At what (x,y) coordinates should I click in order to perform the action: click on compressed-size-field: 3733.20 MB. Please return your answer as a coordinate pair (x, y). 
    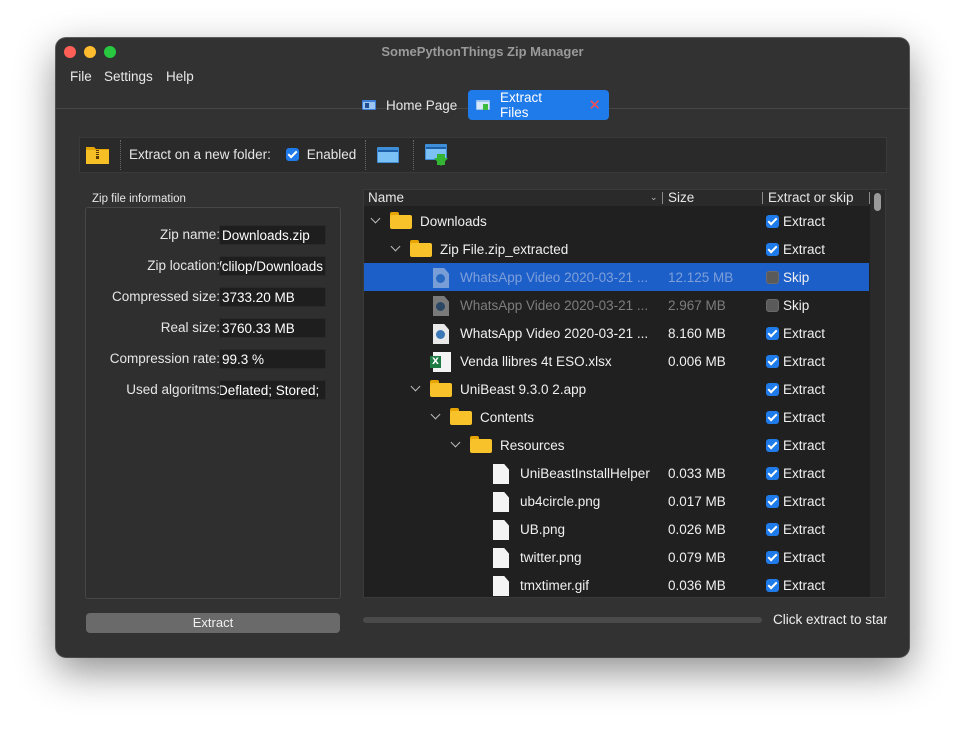
    Looking at the image, I should click on (272, 297).